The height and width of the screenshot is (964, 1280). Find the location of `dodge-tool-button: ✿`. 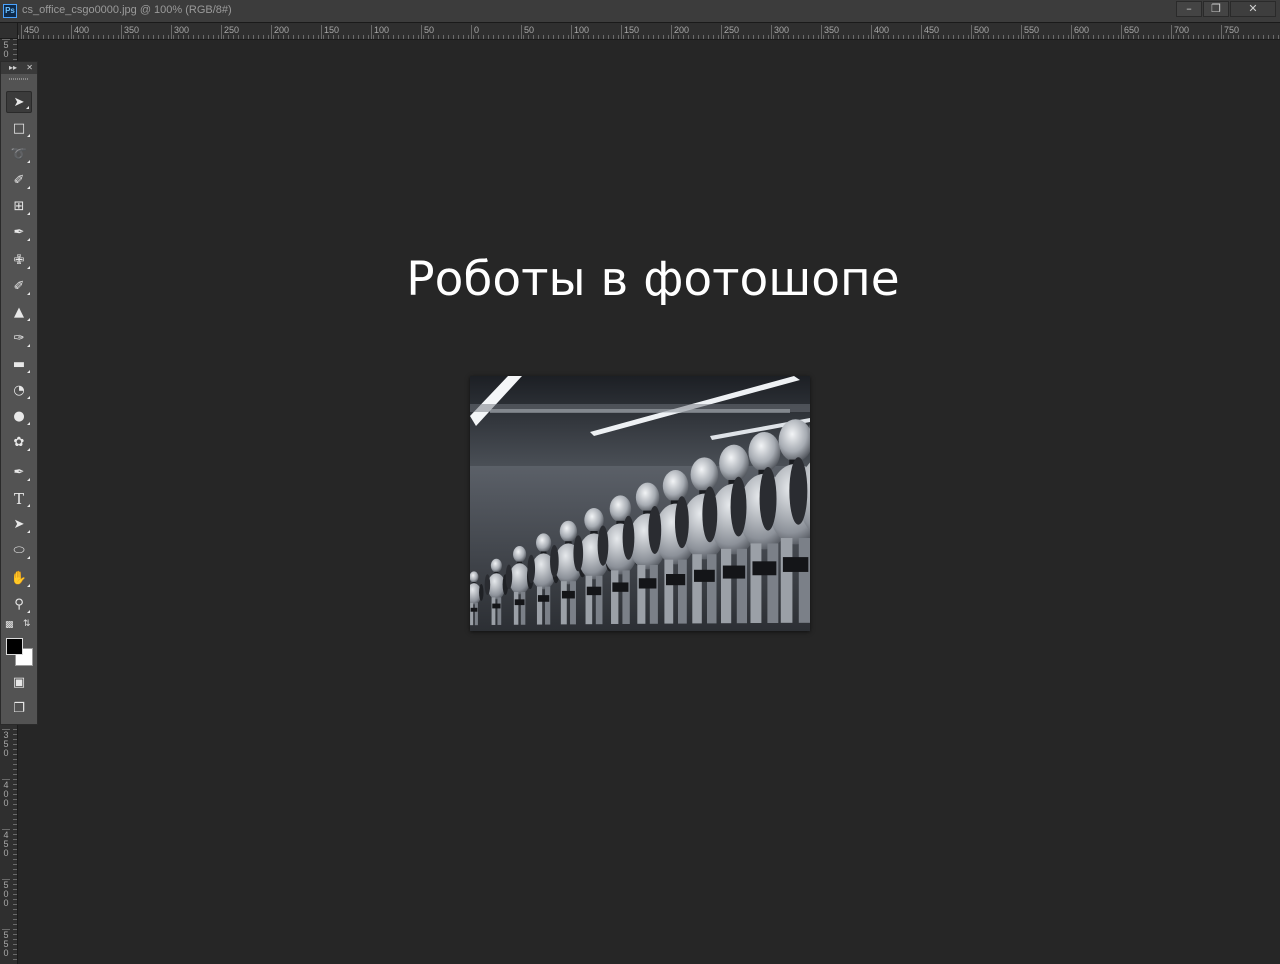

dodge-tool-button: ✿ is located at coordinates (19, 443).